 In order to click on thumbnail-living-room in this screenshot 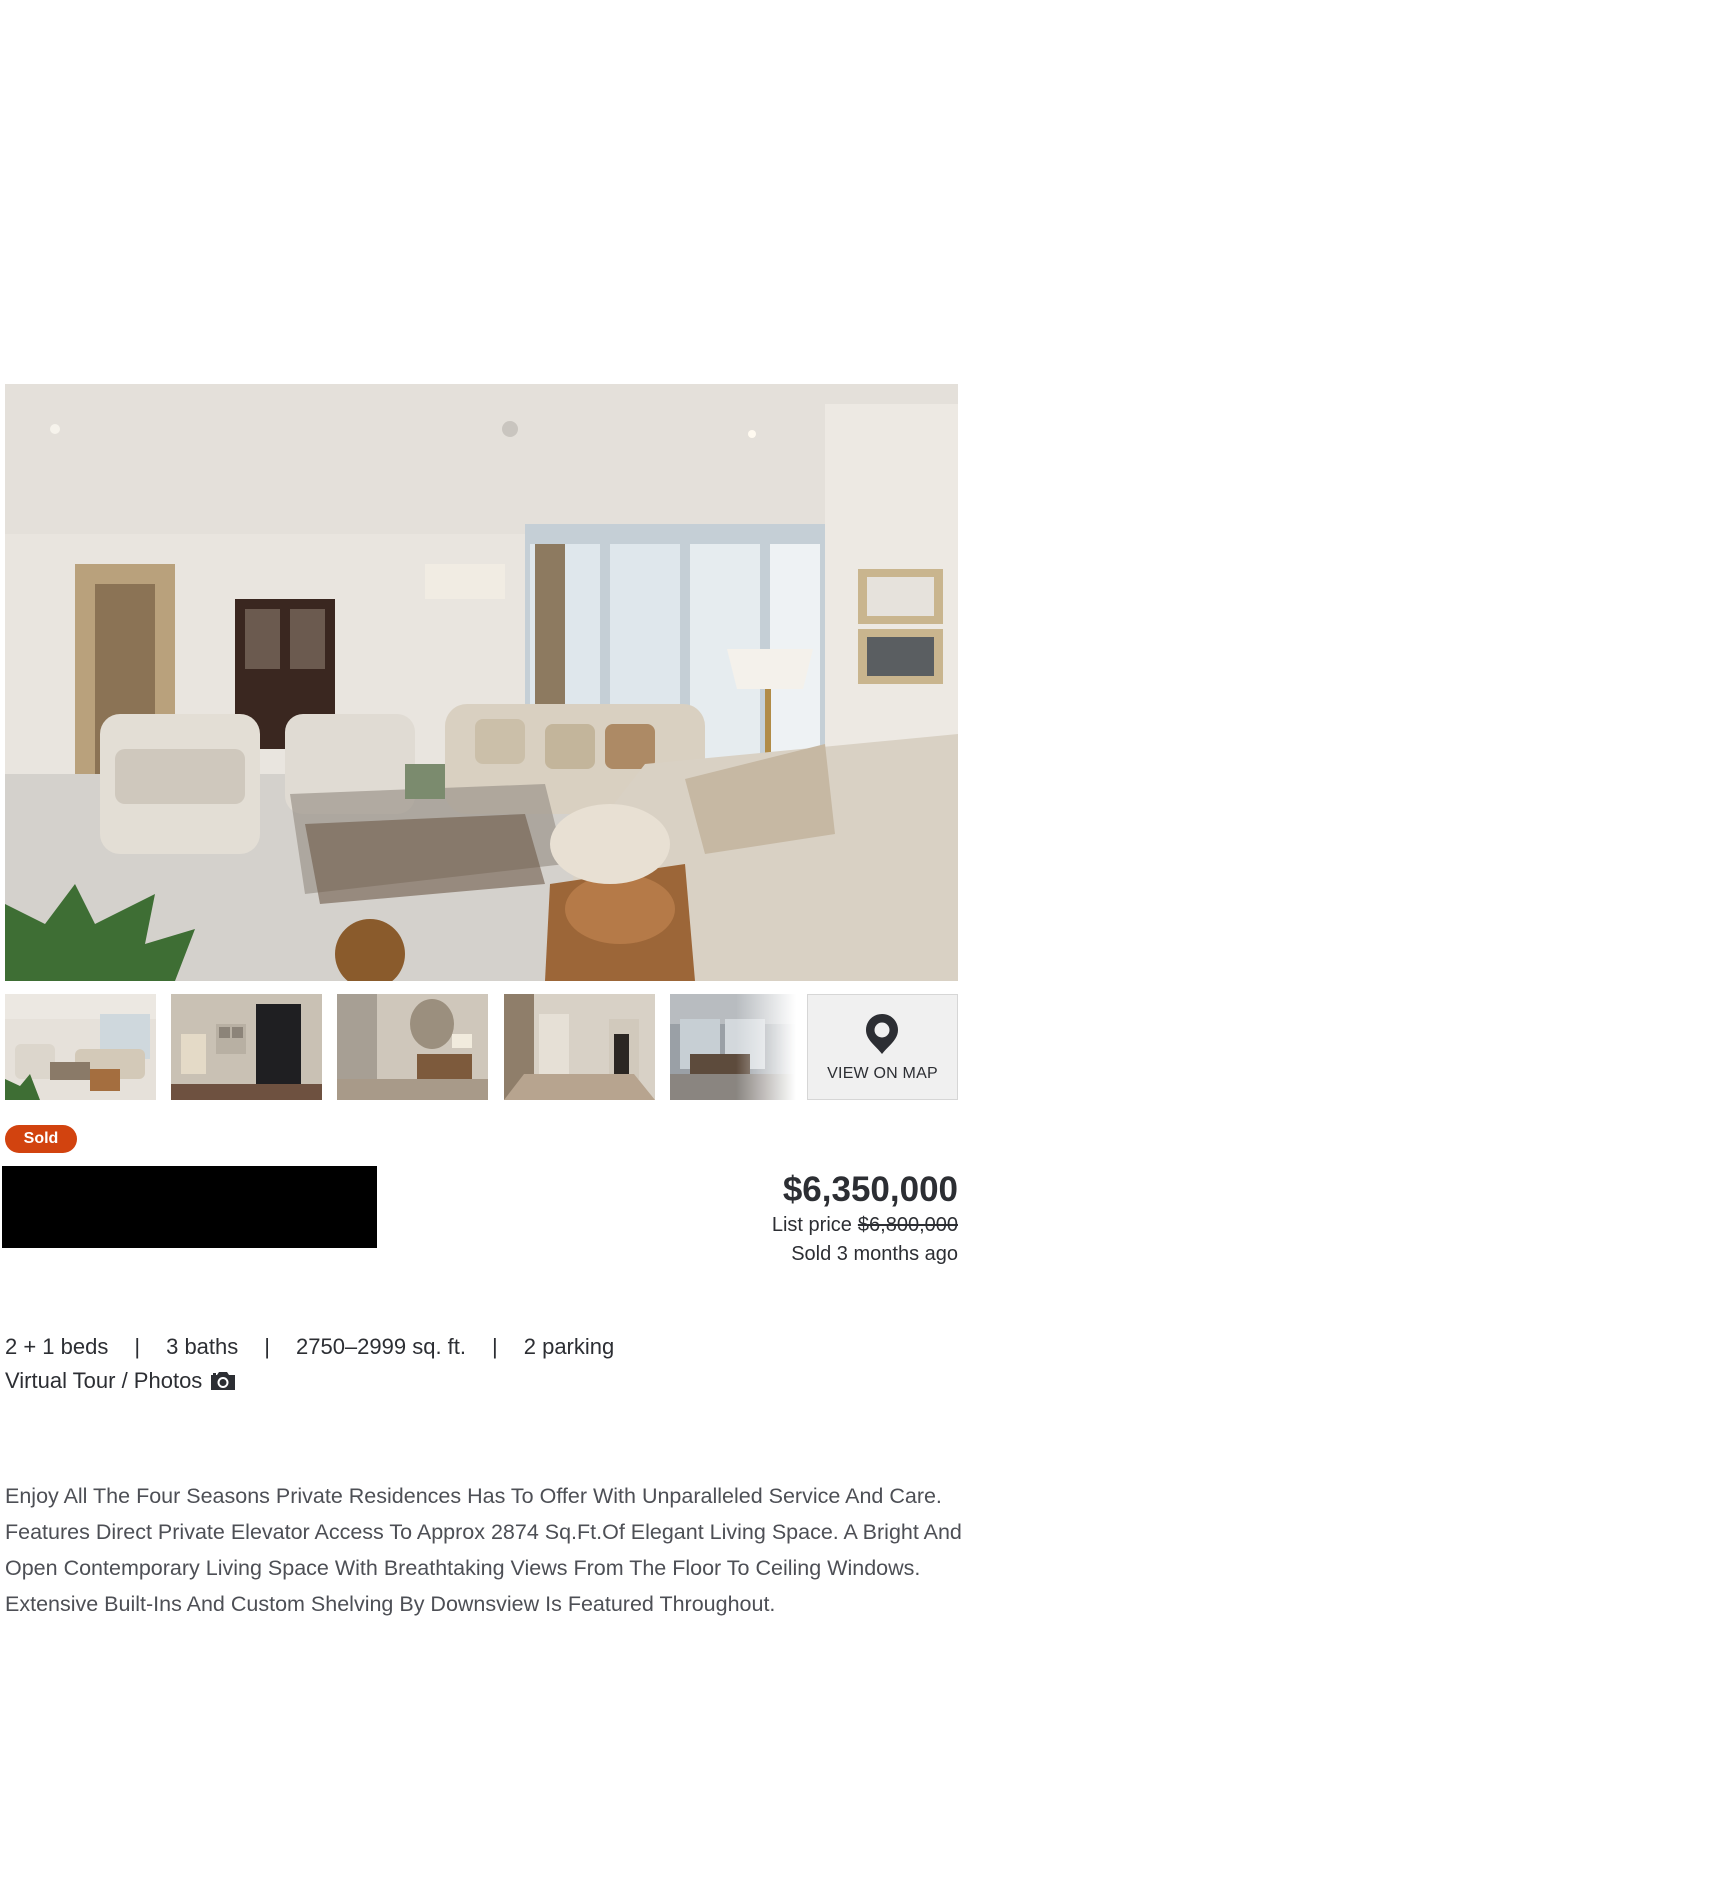, I will do `click(80, 1047)`.